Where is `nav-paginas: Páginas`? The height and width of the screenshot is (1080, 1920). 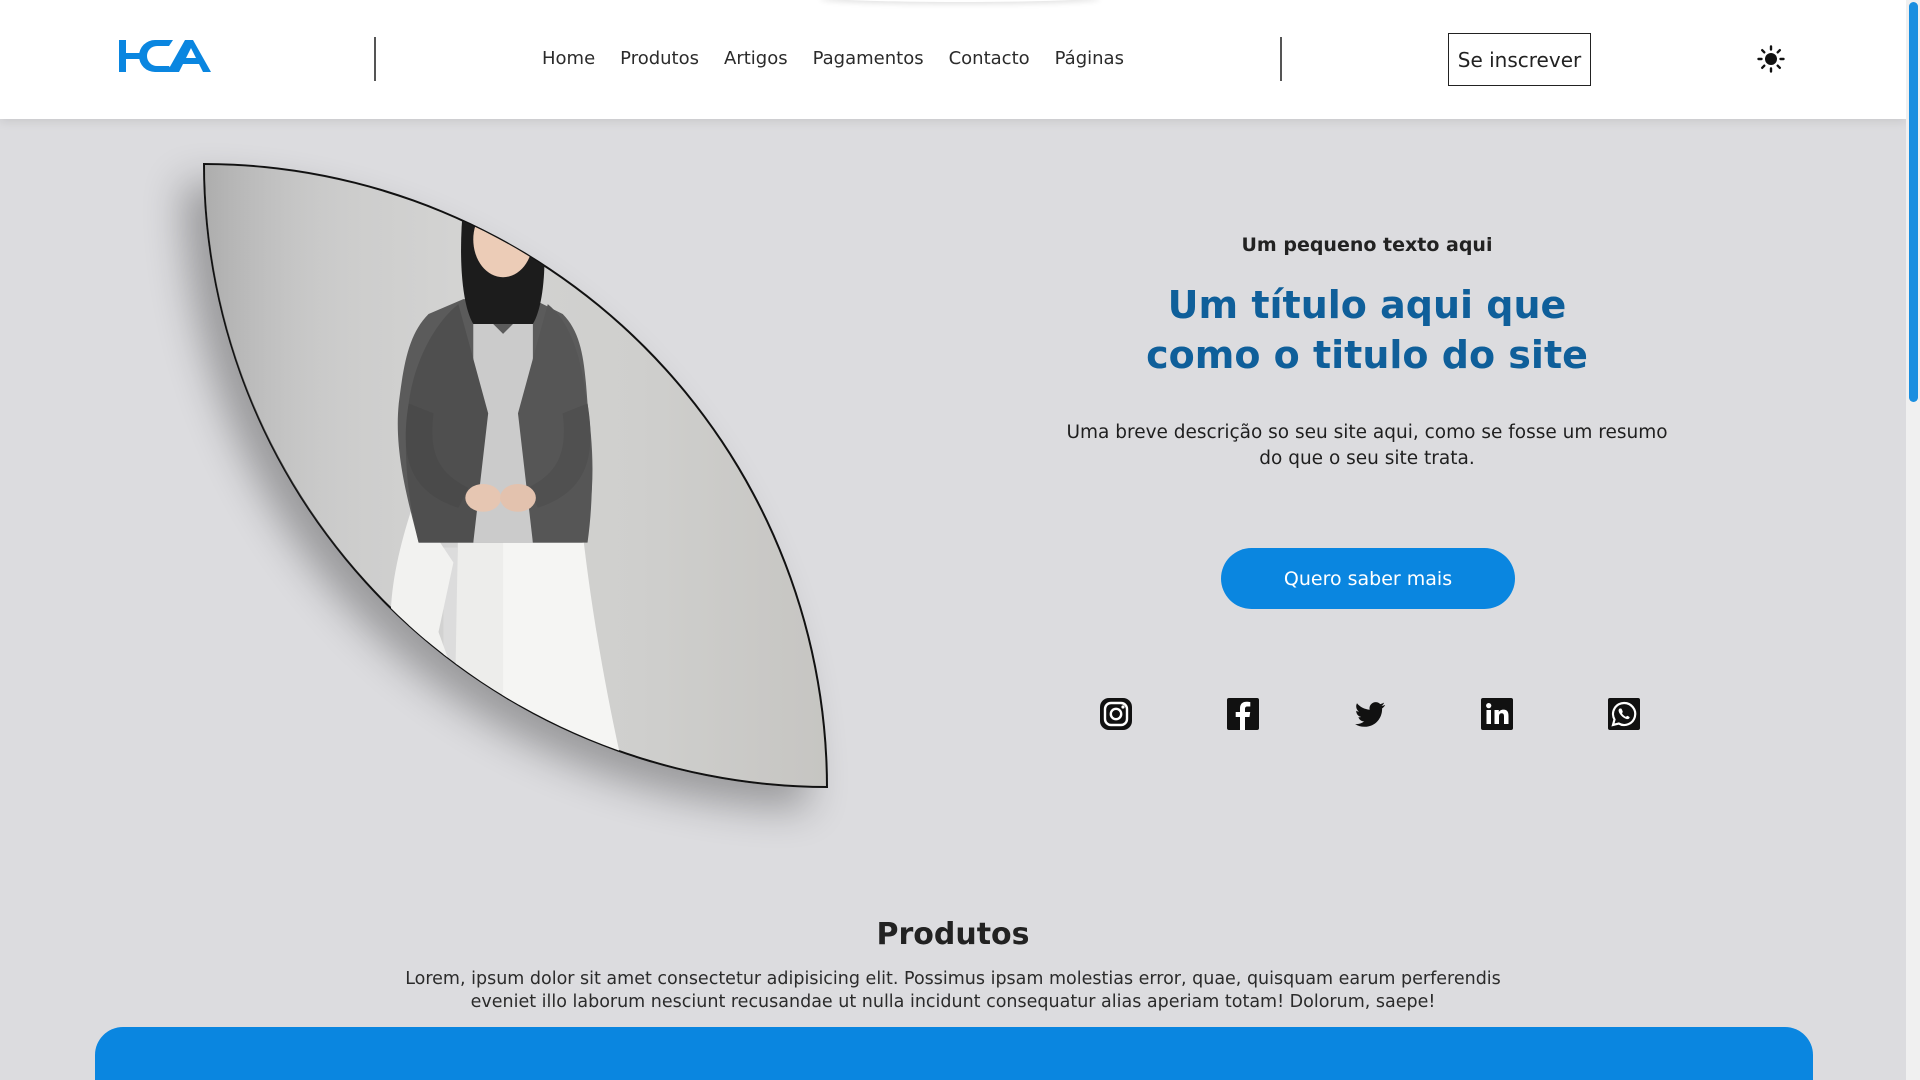
nav-paginas: Páginas is located at coordinates (1089, 58).